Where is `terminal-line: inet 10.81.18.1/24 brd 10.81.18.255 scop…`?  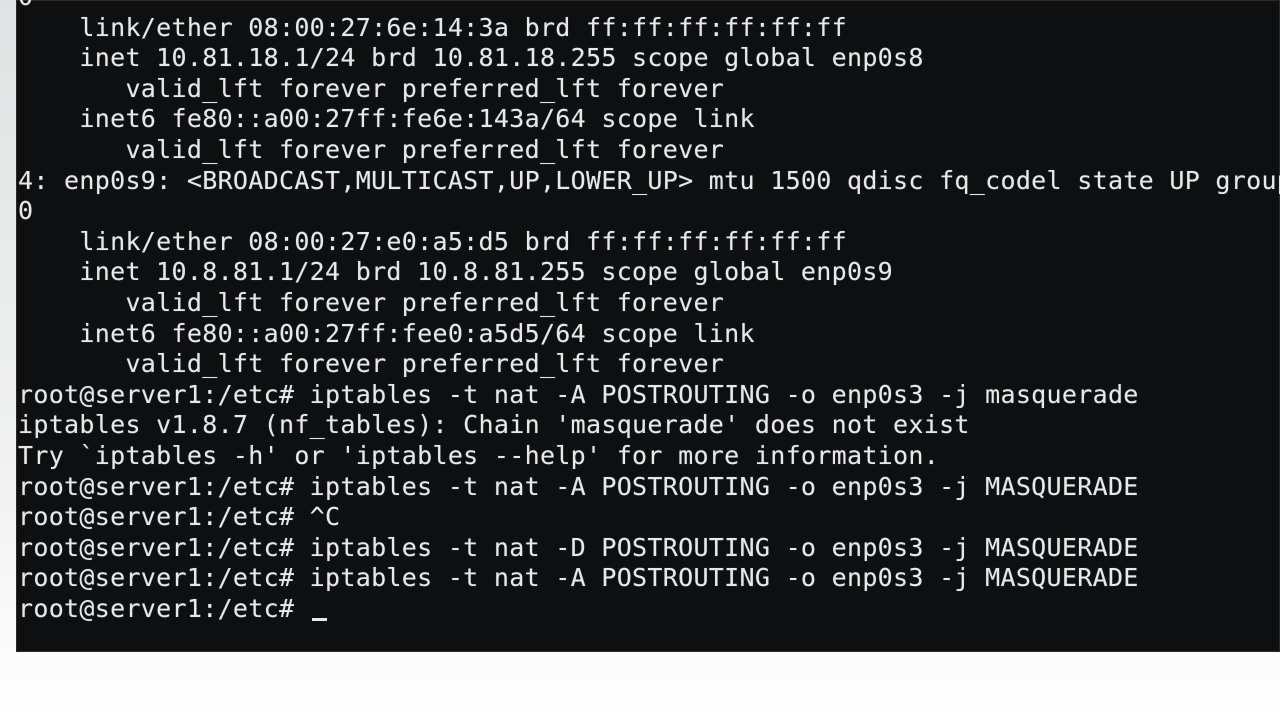
terminal-line: inet 10.81.18.1/24 brd 10.81.18.255 scop… is located at coordinates (471, 58).